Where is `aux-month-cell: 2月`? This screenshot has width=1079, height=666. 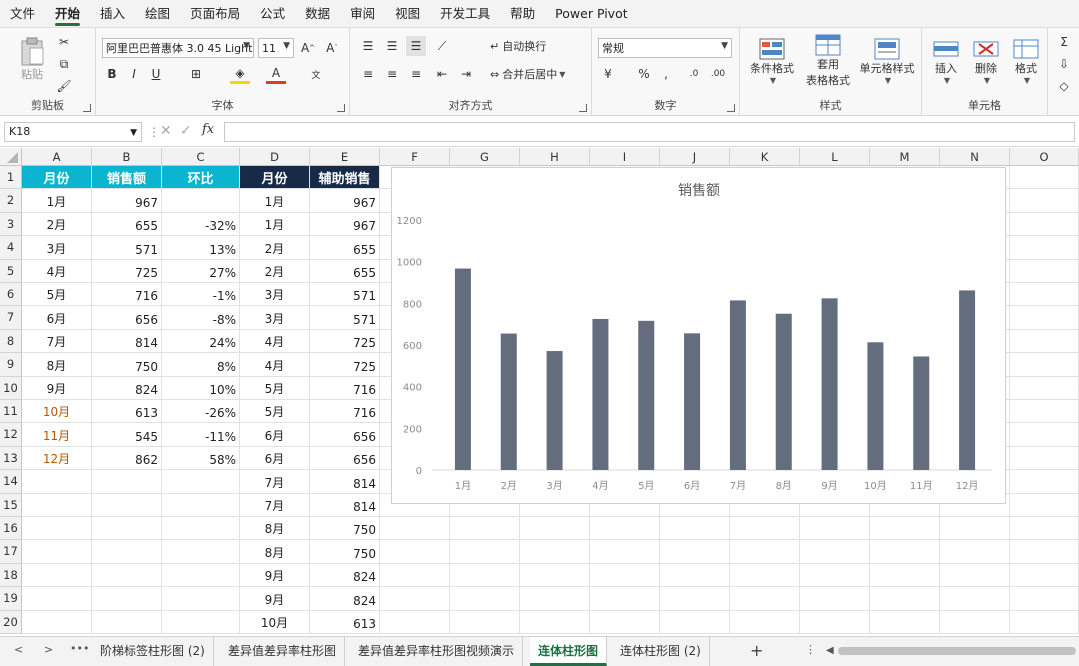
aux-month-cell: 2月 is located at coordinates (275, 248).